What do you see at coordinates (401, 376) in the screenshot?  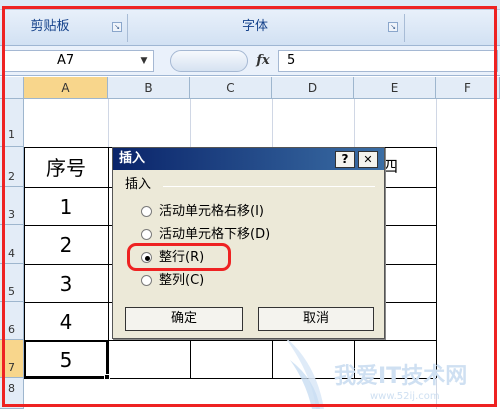 I see `watermark-text: 我爱IT技术网` at bounding box center [401, 376].